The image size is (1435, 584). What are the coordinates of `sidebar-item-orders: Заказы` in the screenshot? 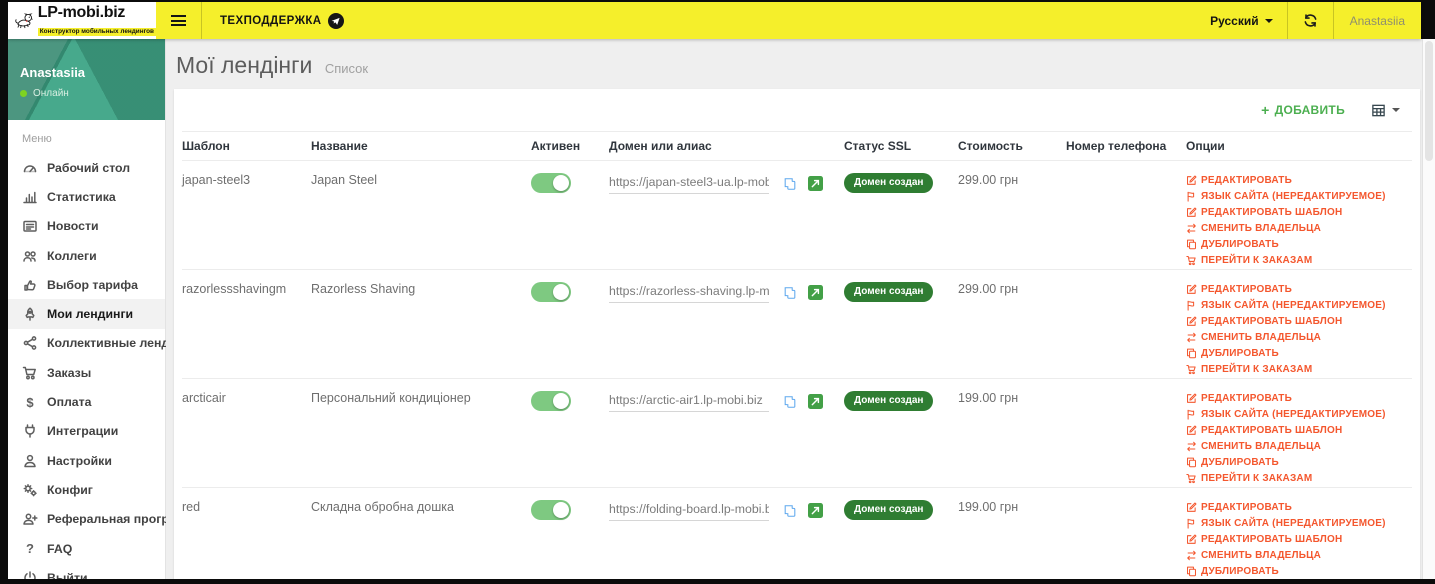 It's located at (86, 372).